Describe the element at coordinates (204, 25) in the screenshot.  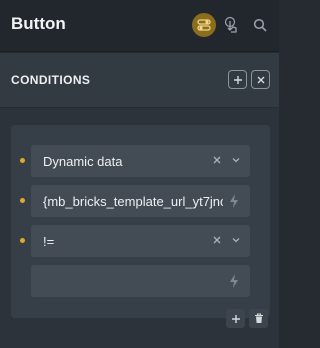
I see `toggle-icon` at that location.